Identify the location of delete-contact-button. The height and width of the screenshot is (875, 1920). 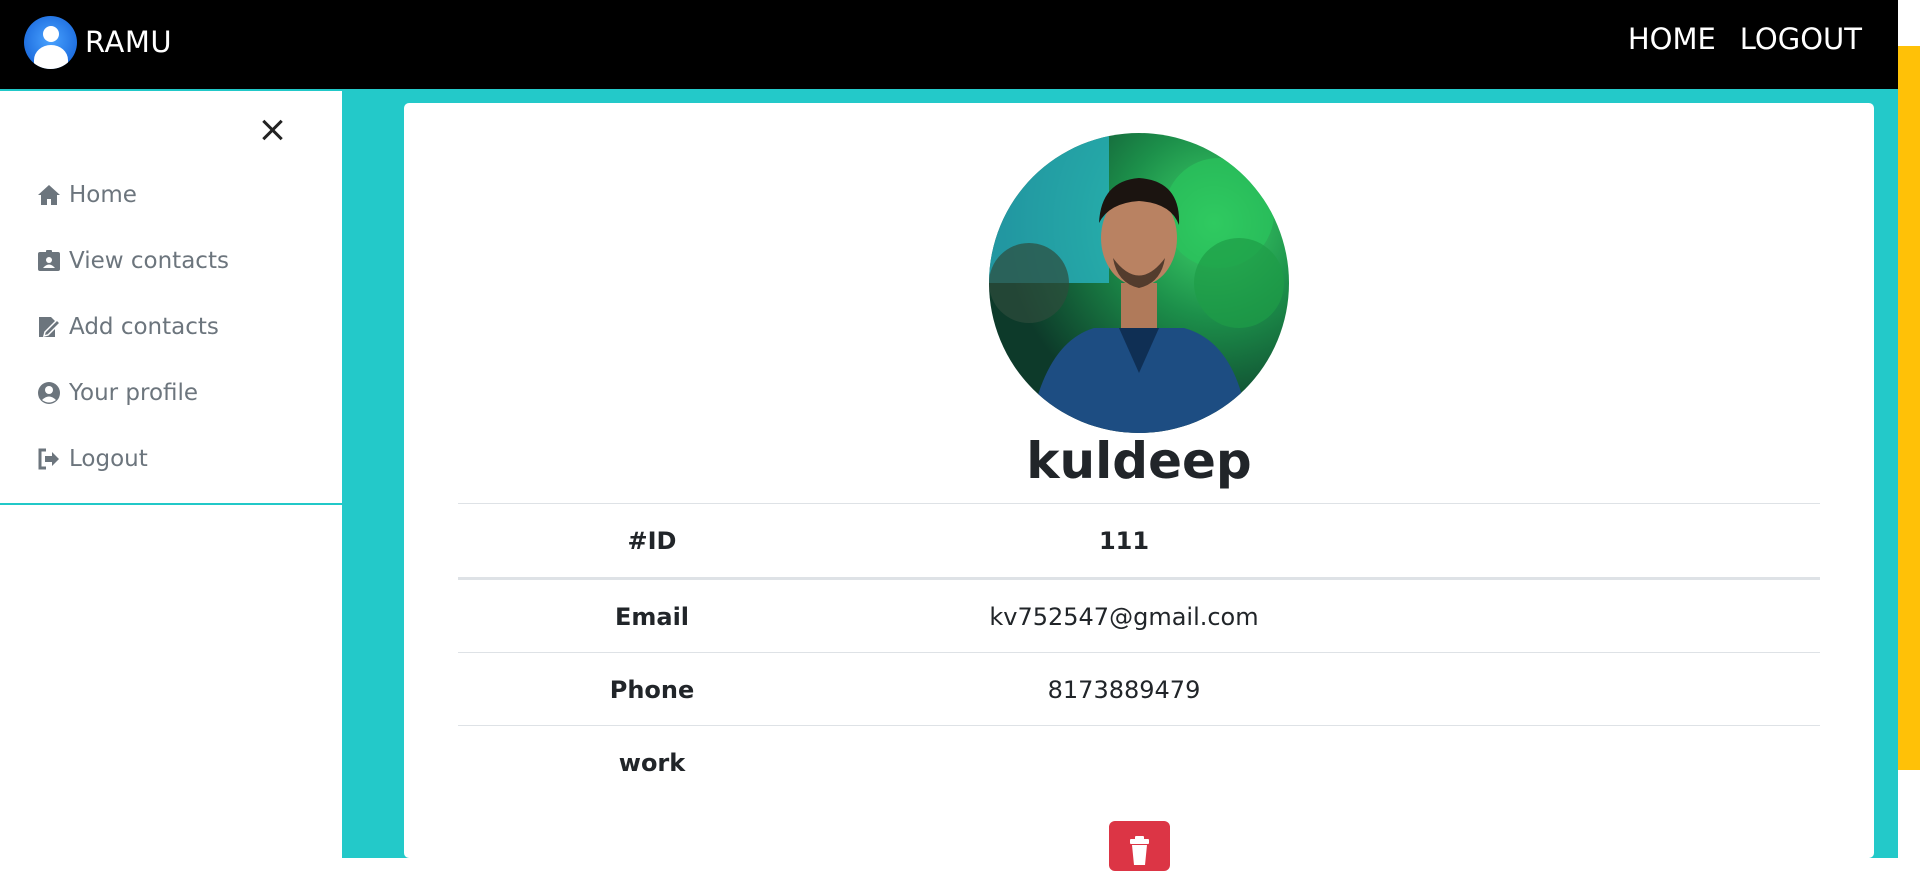
(1139, 846).